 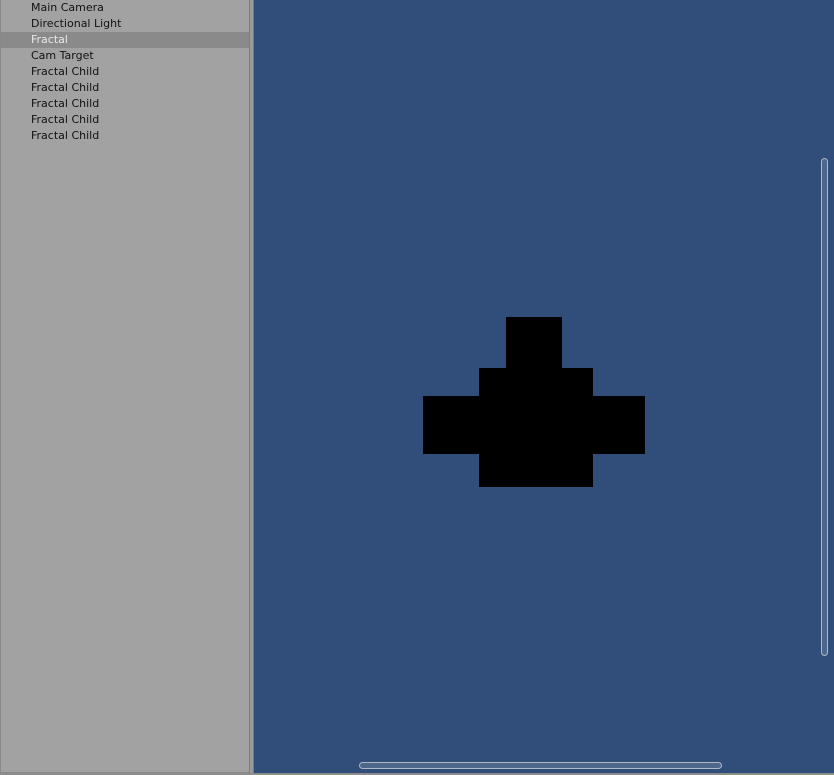 I want to click on hierarchy-item-fractal: Fractal, so click(x=125, y=40).